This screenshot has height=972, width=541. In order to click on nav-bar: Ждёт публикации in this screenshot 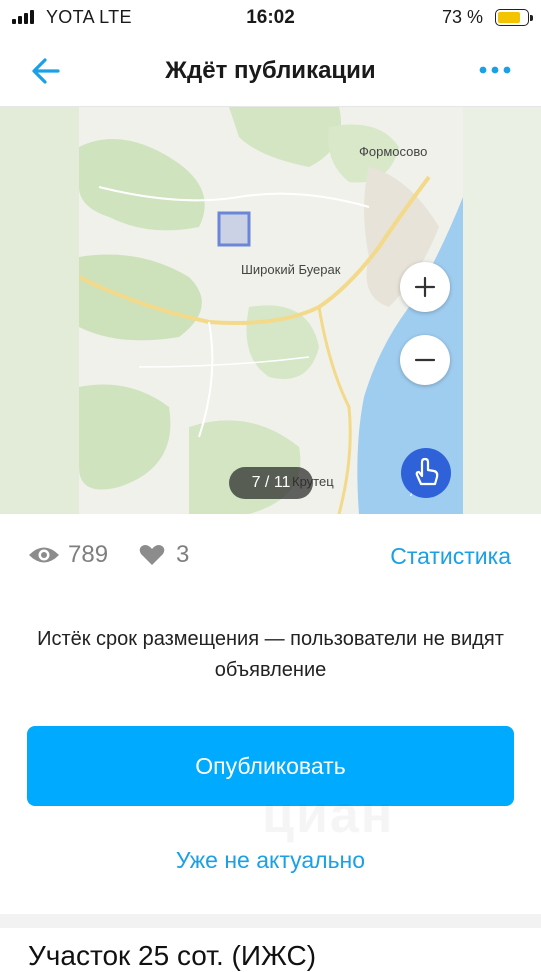, I will do `click(270, 71)`.